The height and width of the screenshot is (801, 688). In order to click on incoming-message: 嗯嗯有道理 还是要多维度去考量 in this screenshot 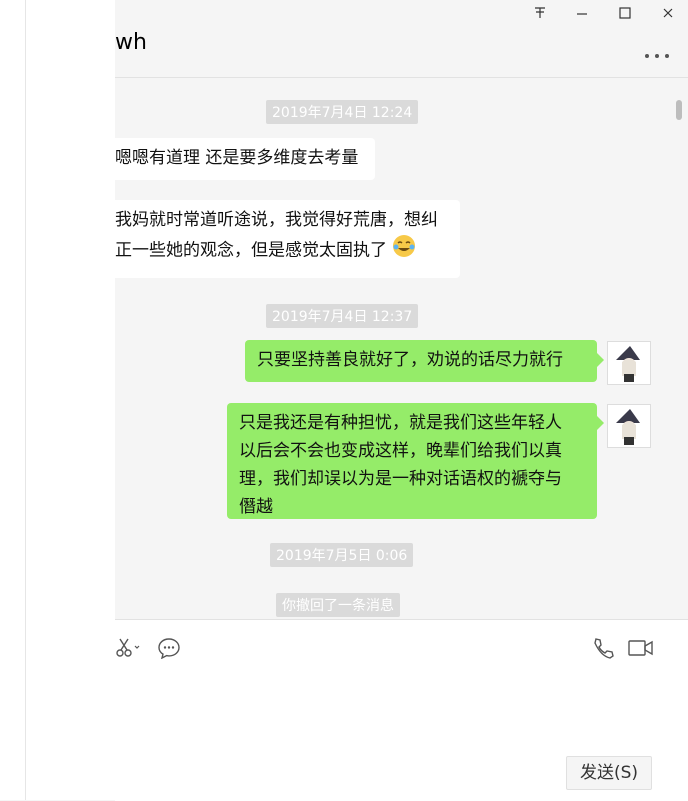, I will do `click(245, 159)`.